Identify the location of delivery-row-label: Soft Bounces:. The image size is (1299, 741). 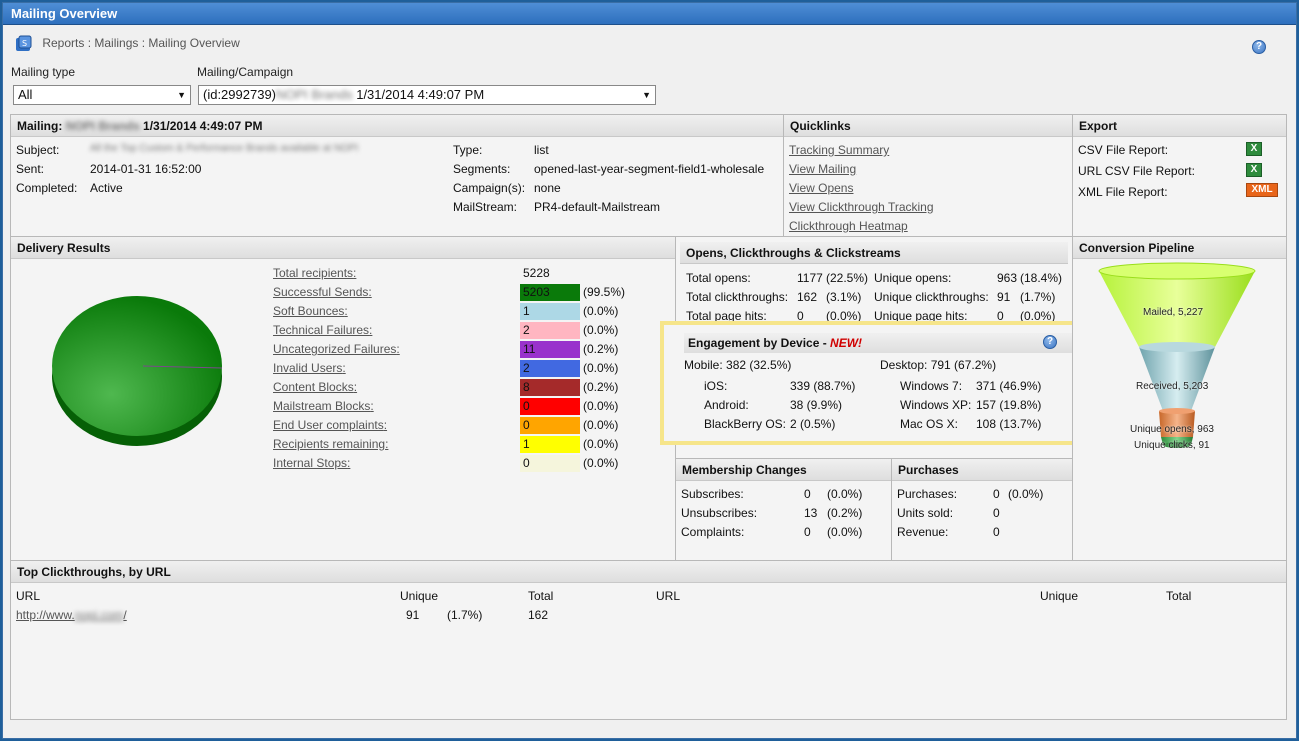
(310, 311).